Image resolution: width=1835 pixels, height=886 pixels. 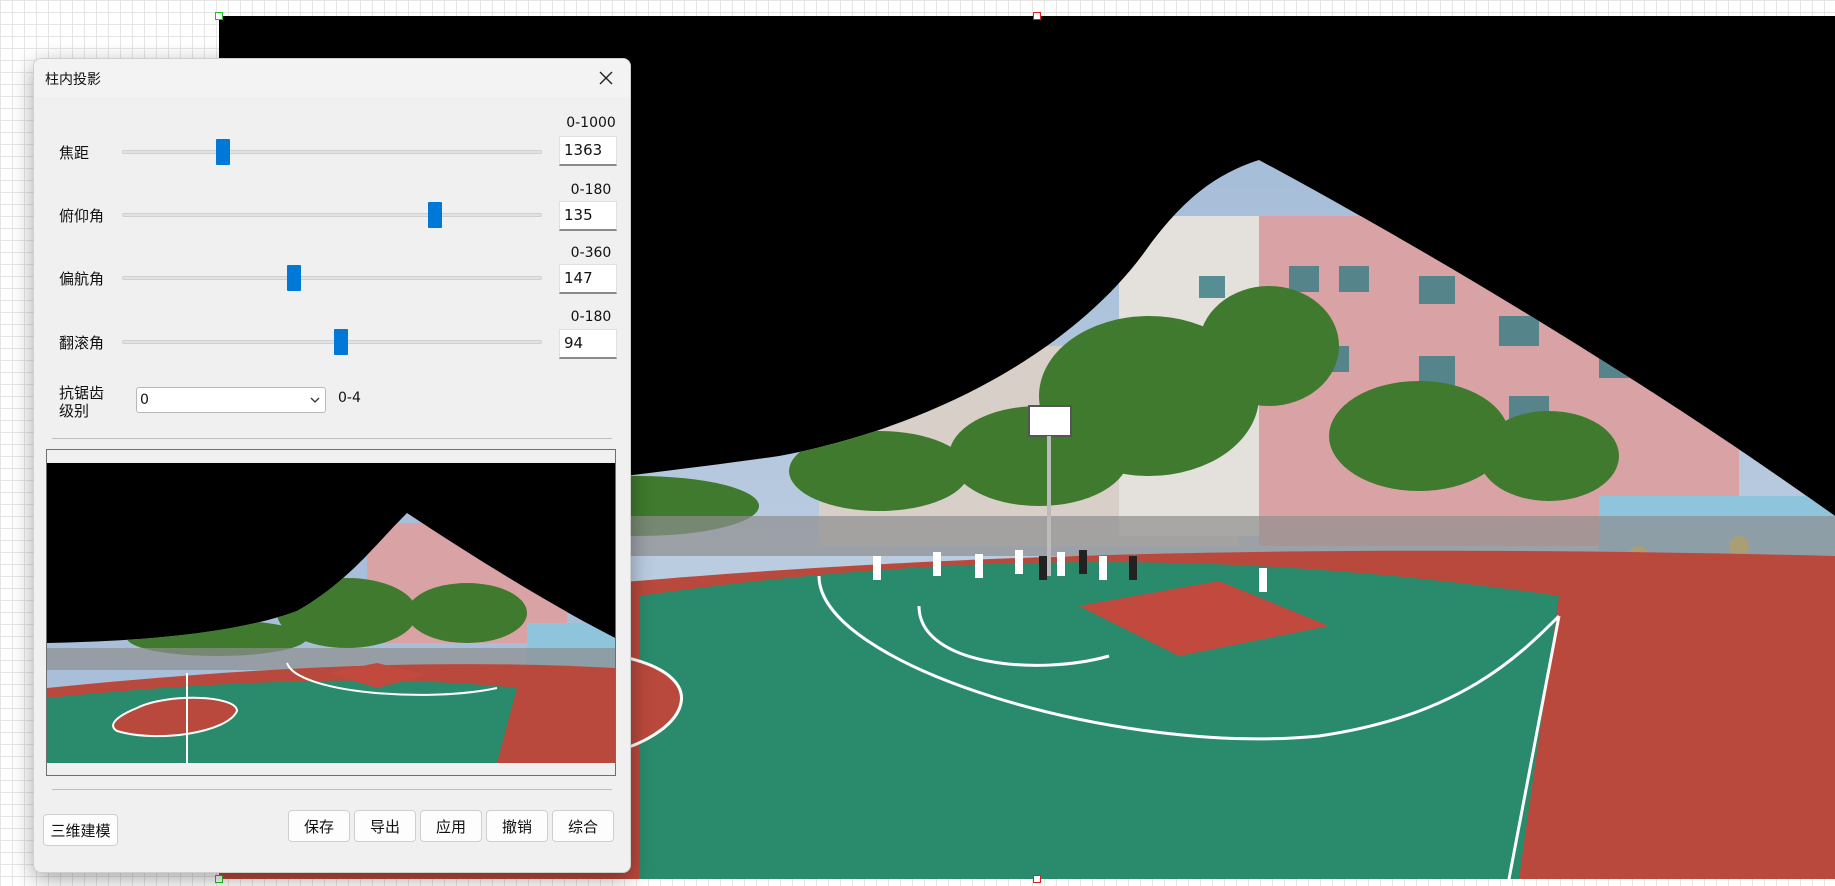 What do you see at coordinates (144, 400) in the screenshot?
I see `antialias-selected-value: 0` at bounding box center [144, 400].